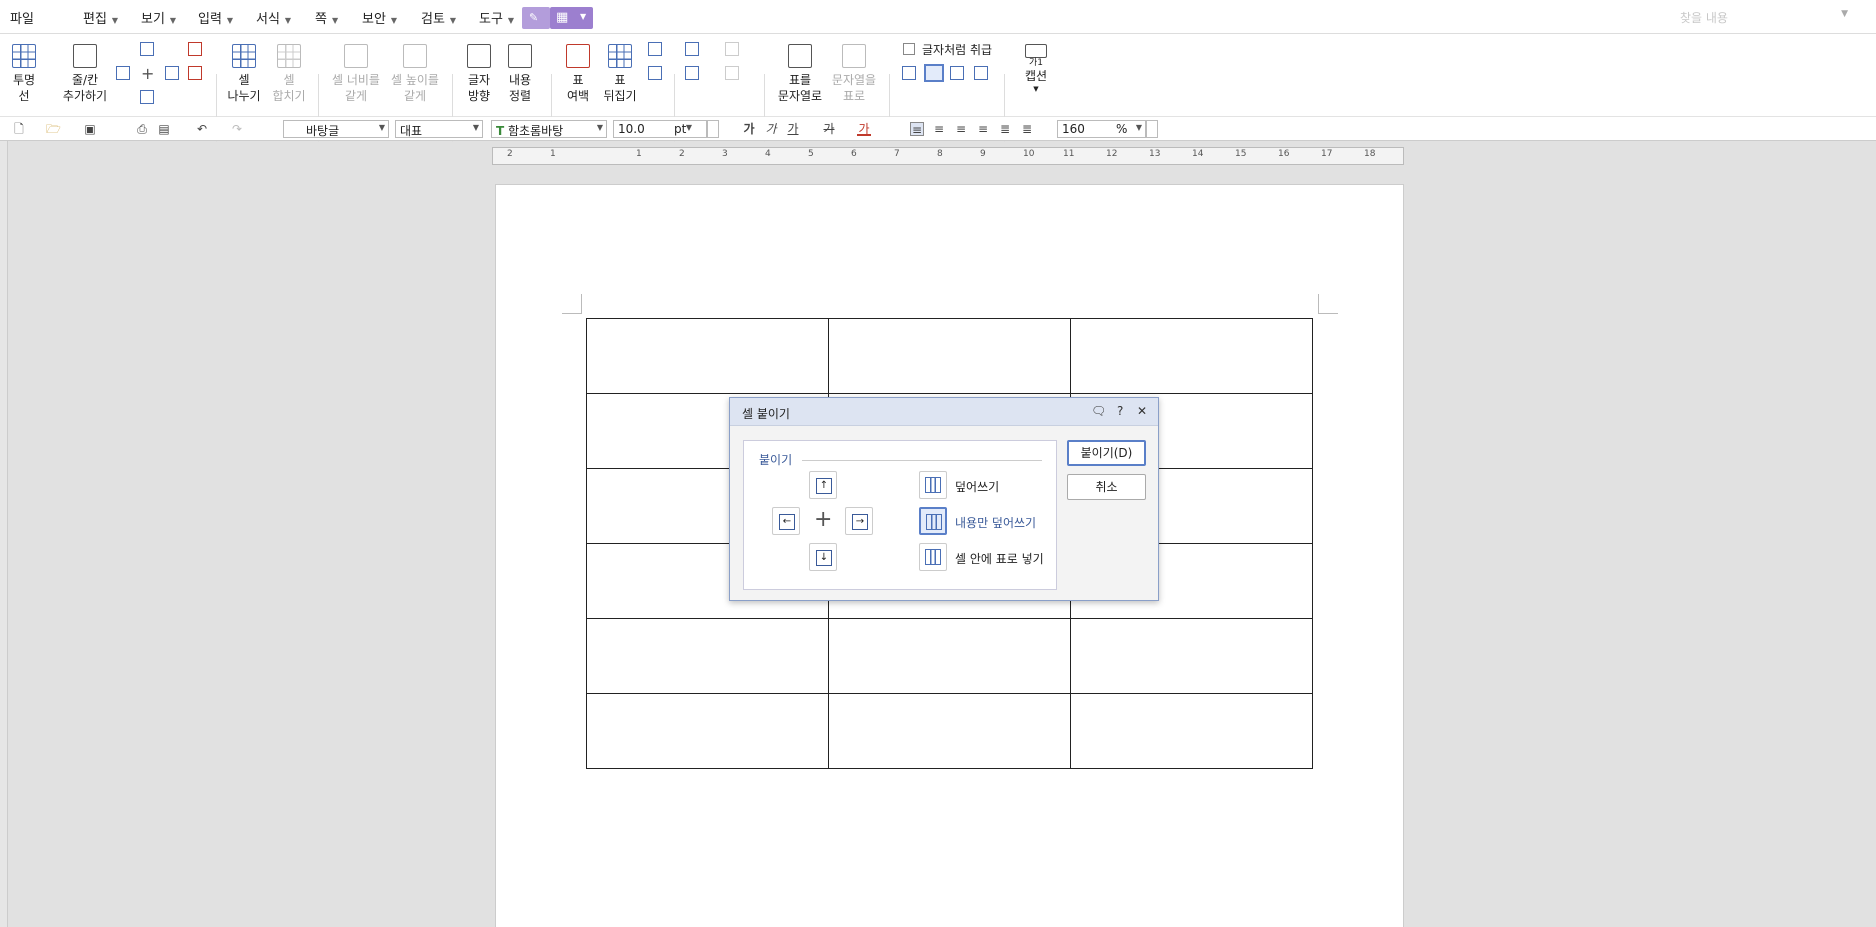 The height and width of the screenshot is (927, 1876). What do you see at coordinates (215, 17) in the screenshot?
I see `menu-insert: 입력 ▼` at bounding box center [215, 17].